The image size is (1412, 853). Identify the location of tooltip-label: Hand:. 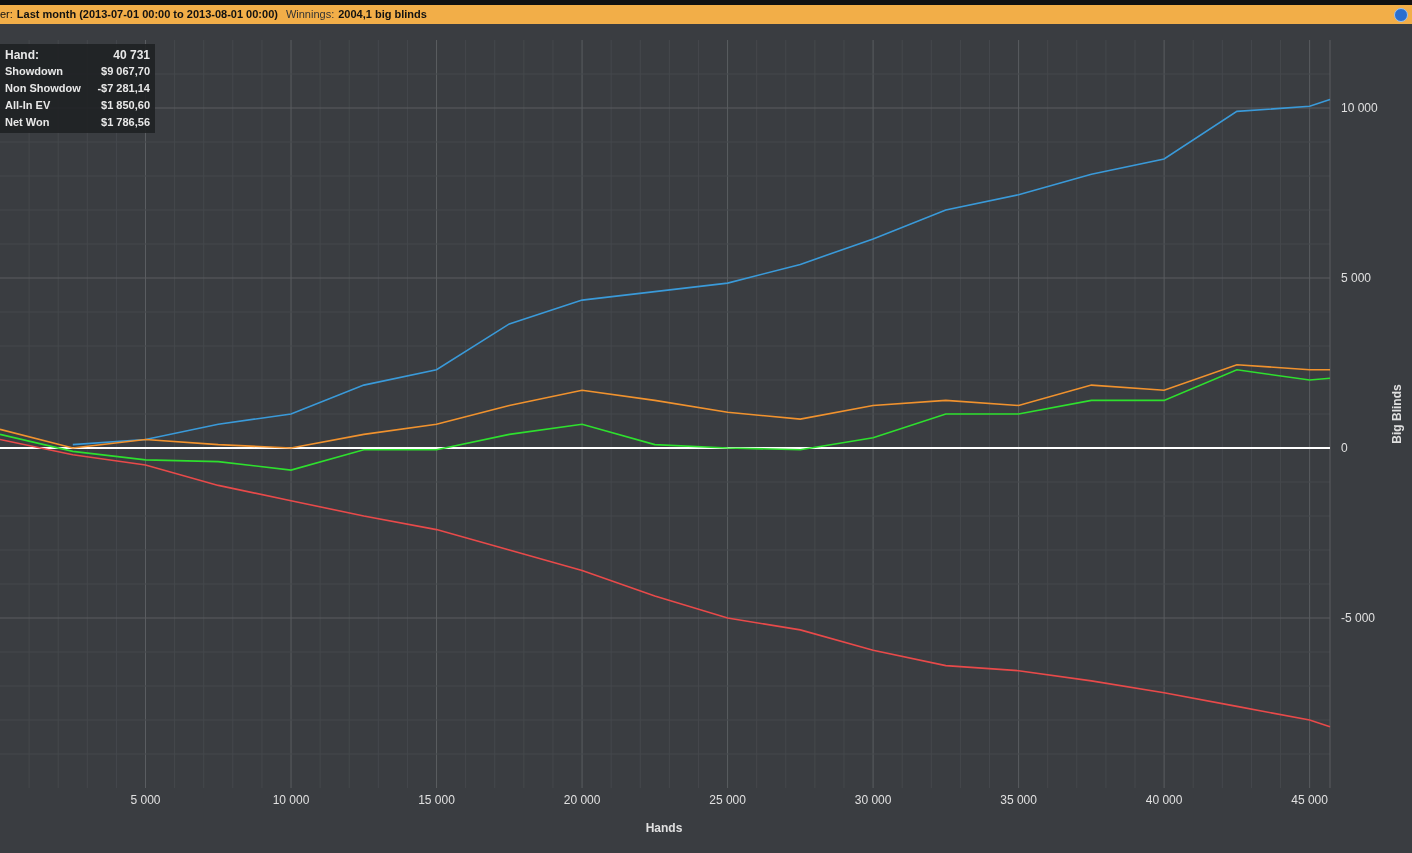
(22, 55).